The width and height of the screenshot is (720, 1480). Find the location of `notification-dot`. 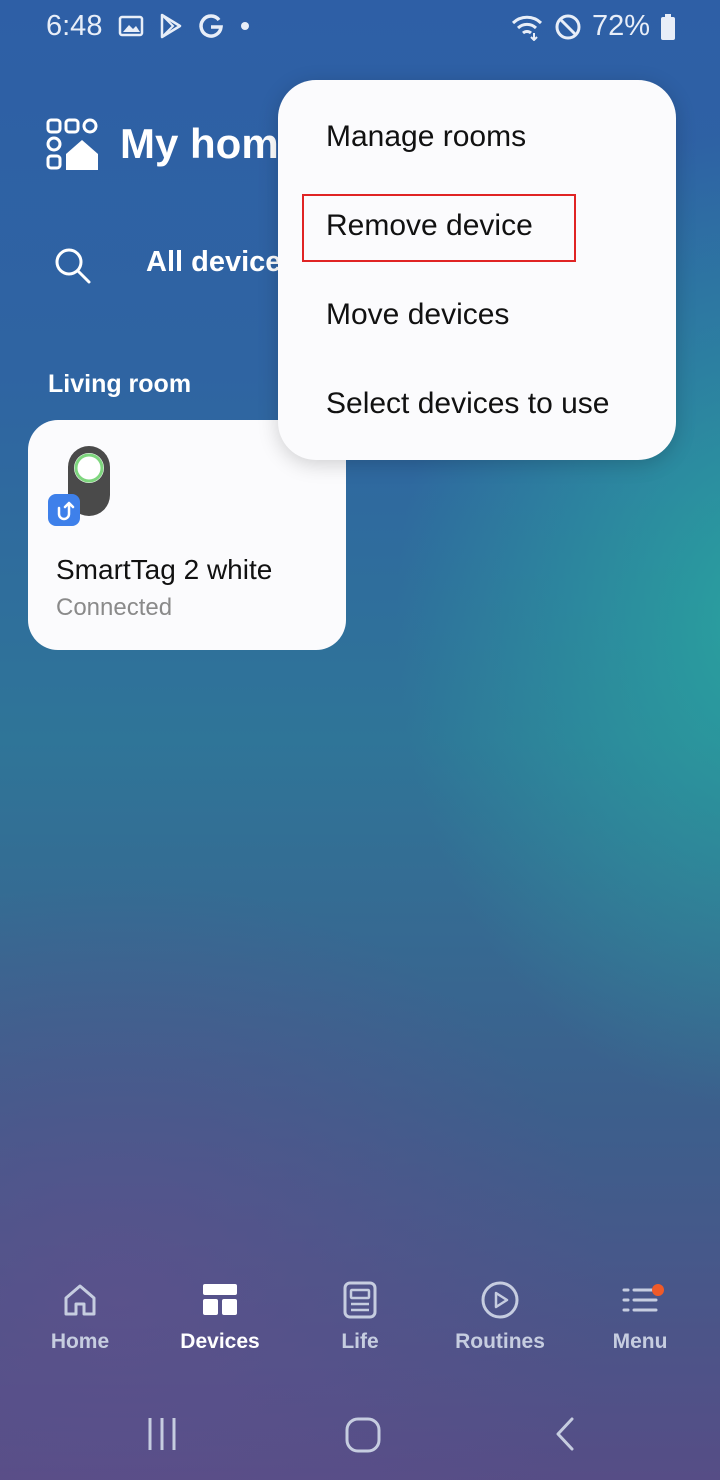

notification-dot is located at coordinates (658, 1290).